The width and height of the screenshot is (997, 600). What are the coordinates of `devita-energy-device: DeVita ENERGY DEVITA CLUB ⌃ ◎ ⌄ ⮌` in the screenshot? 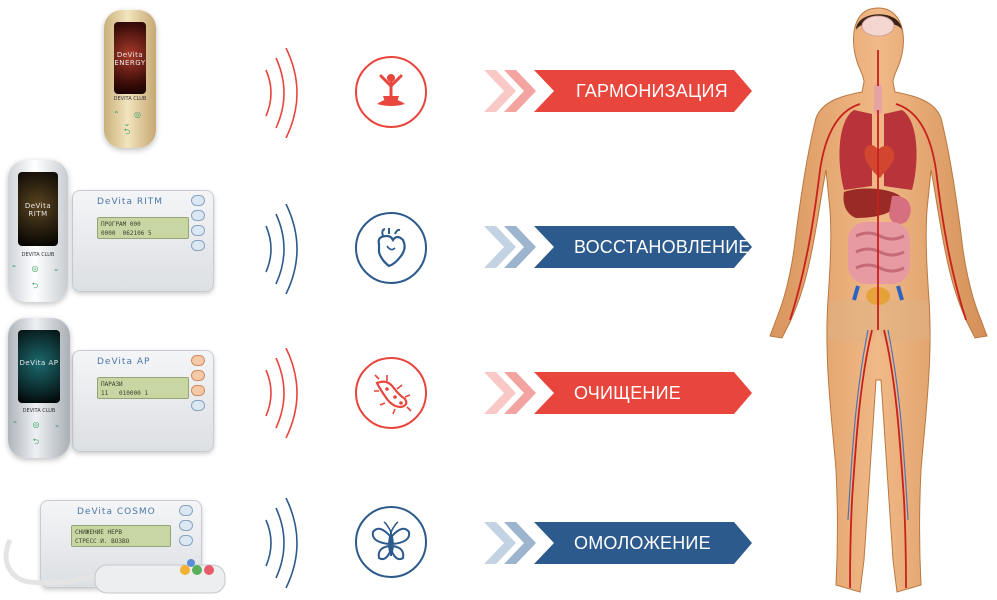 It's located at (130, 79).